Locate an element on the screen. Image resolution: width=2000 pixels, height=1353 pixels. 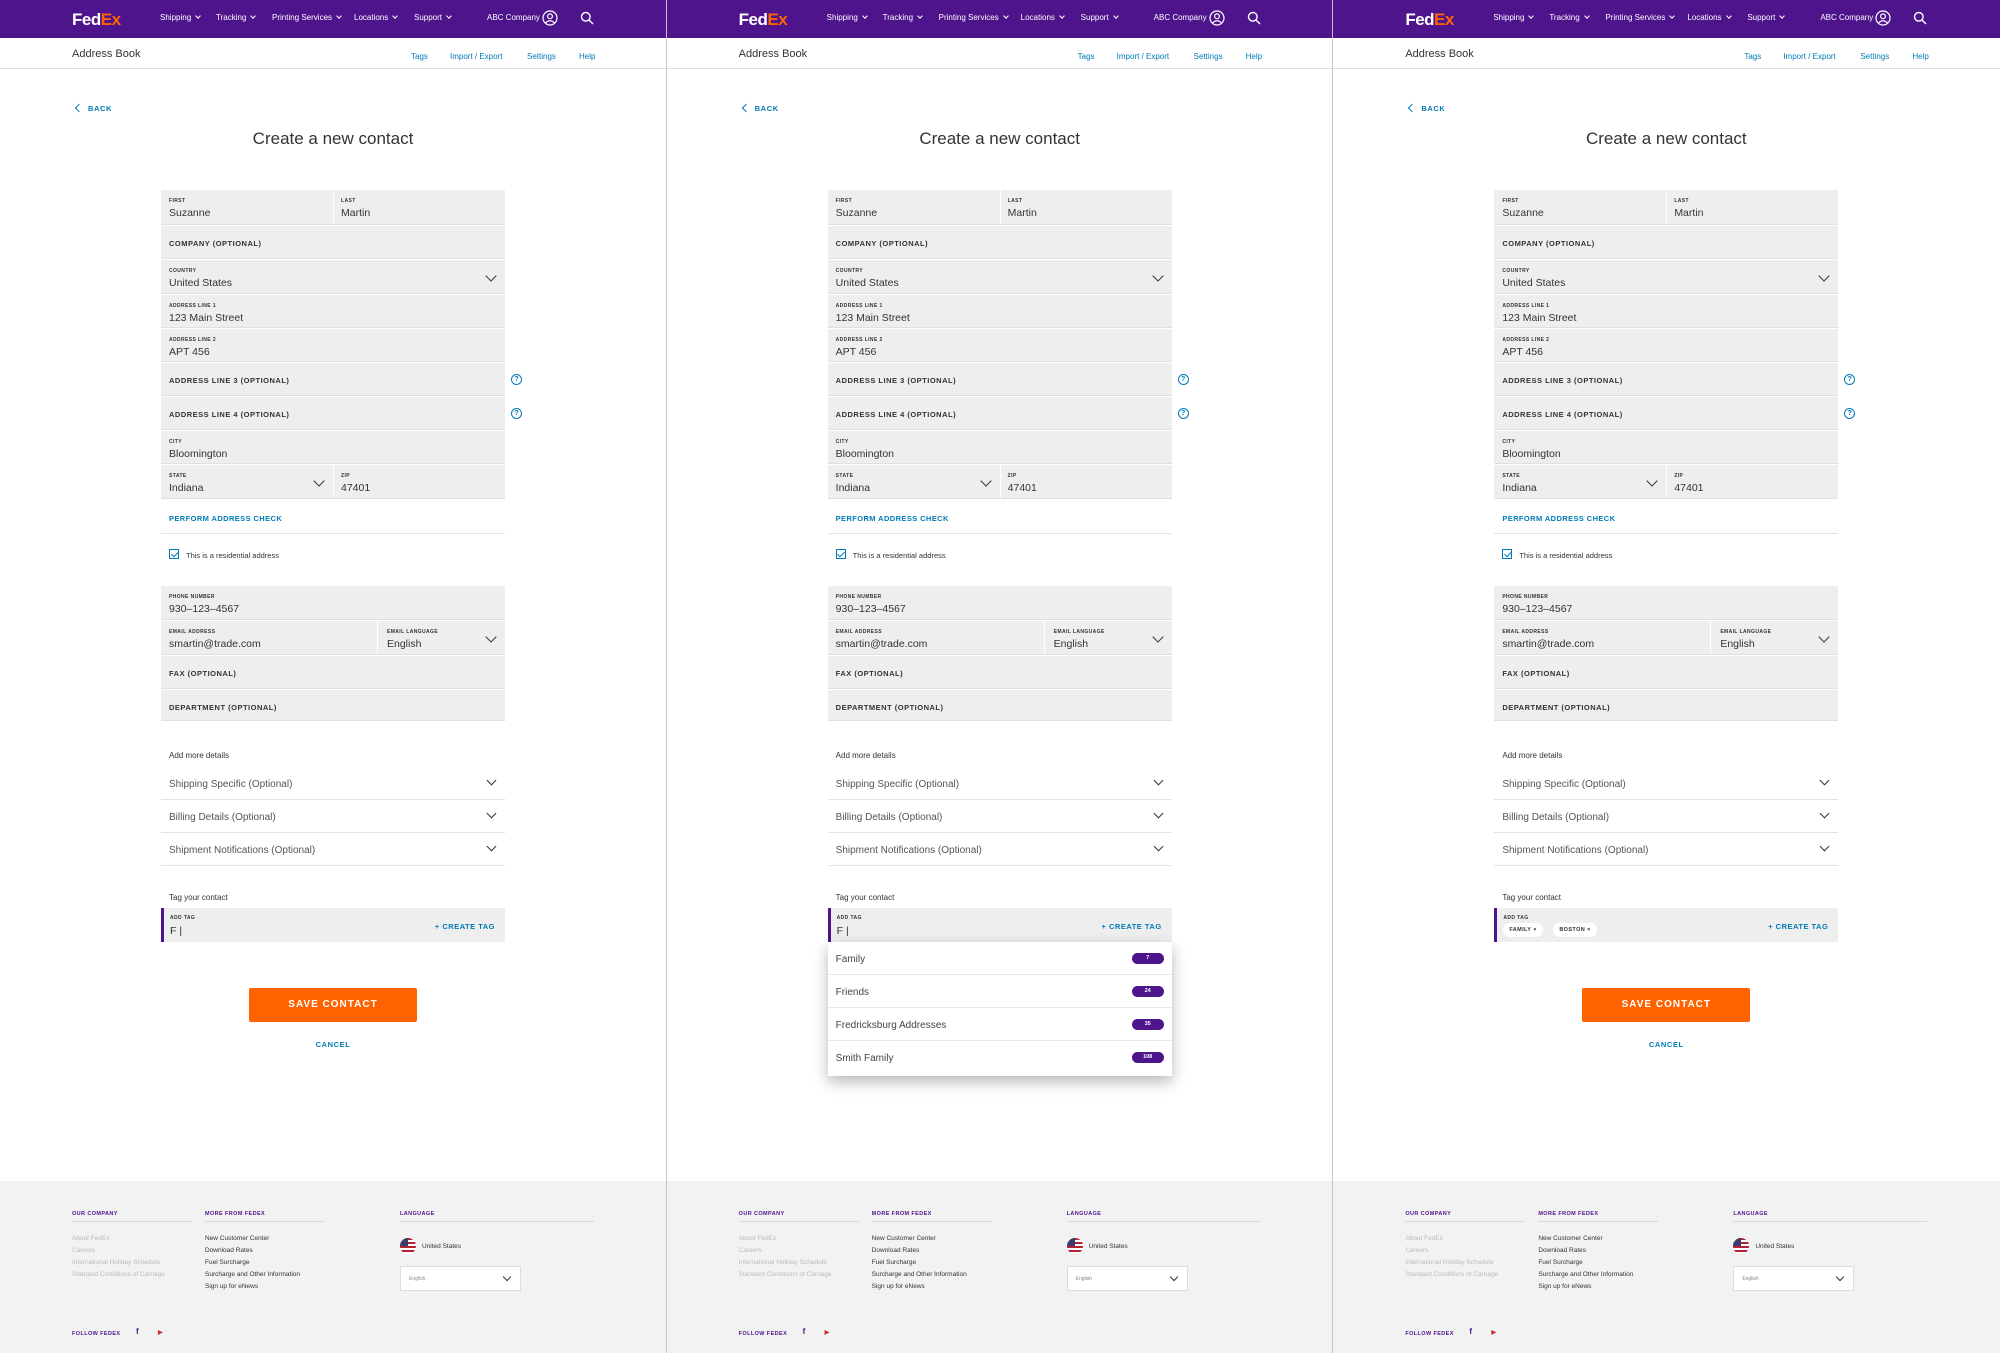
subnav-link-settings: Settings is located at coordinates (1874, 56).